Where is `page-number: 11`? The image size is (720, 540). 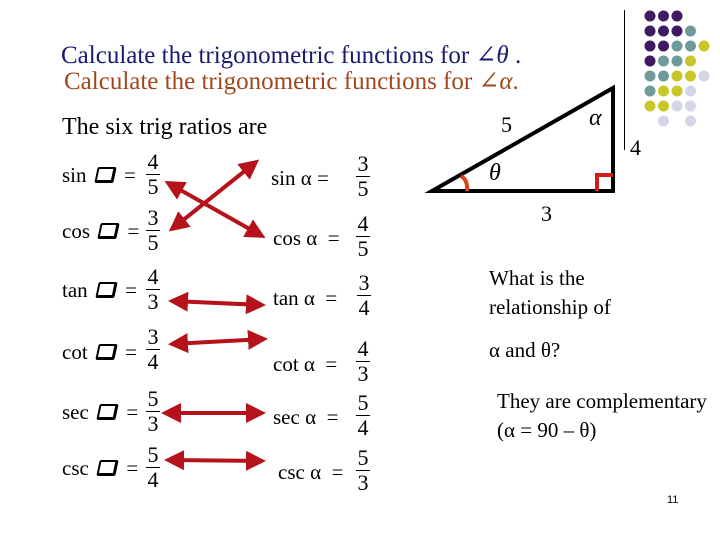
page-number: 11 is located at coordinates (673, 500).